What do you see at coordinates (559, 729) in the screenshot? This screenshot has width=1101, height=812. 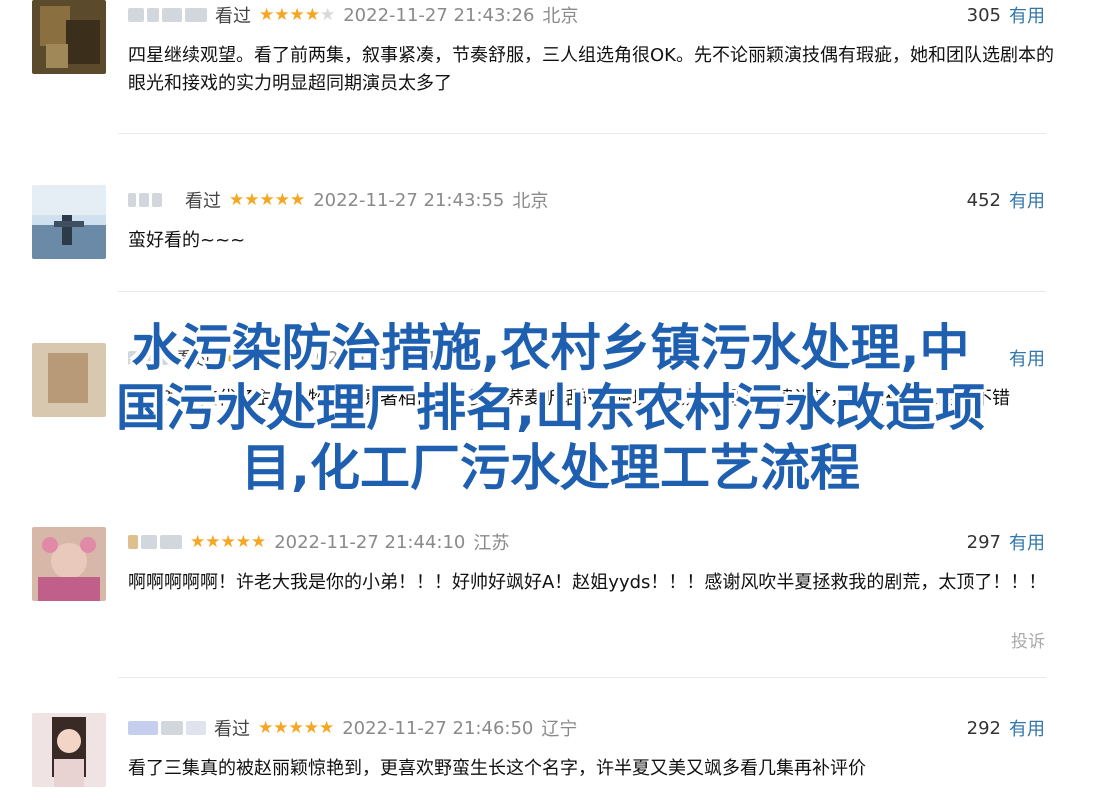 I see `review-location: 辽宁` at bounding box center [559, 729].